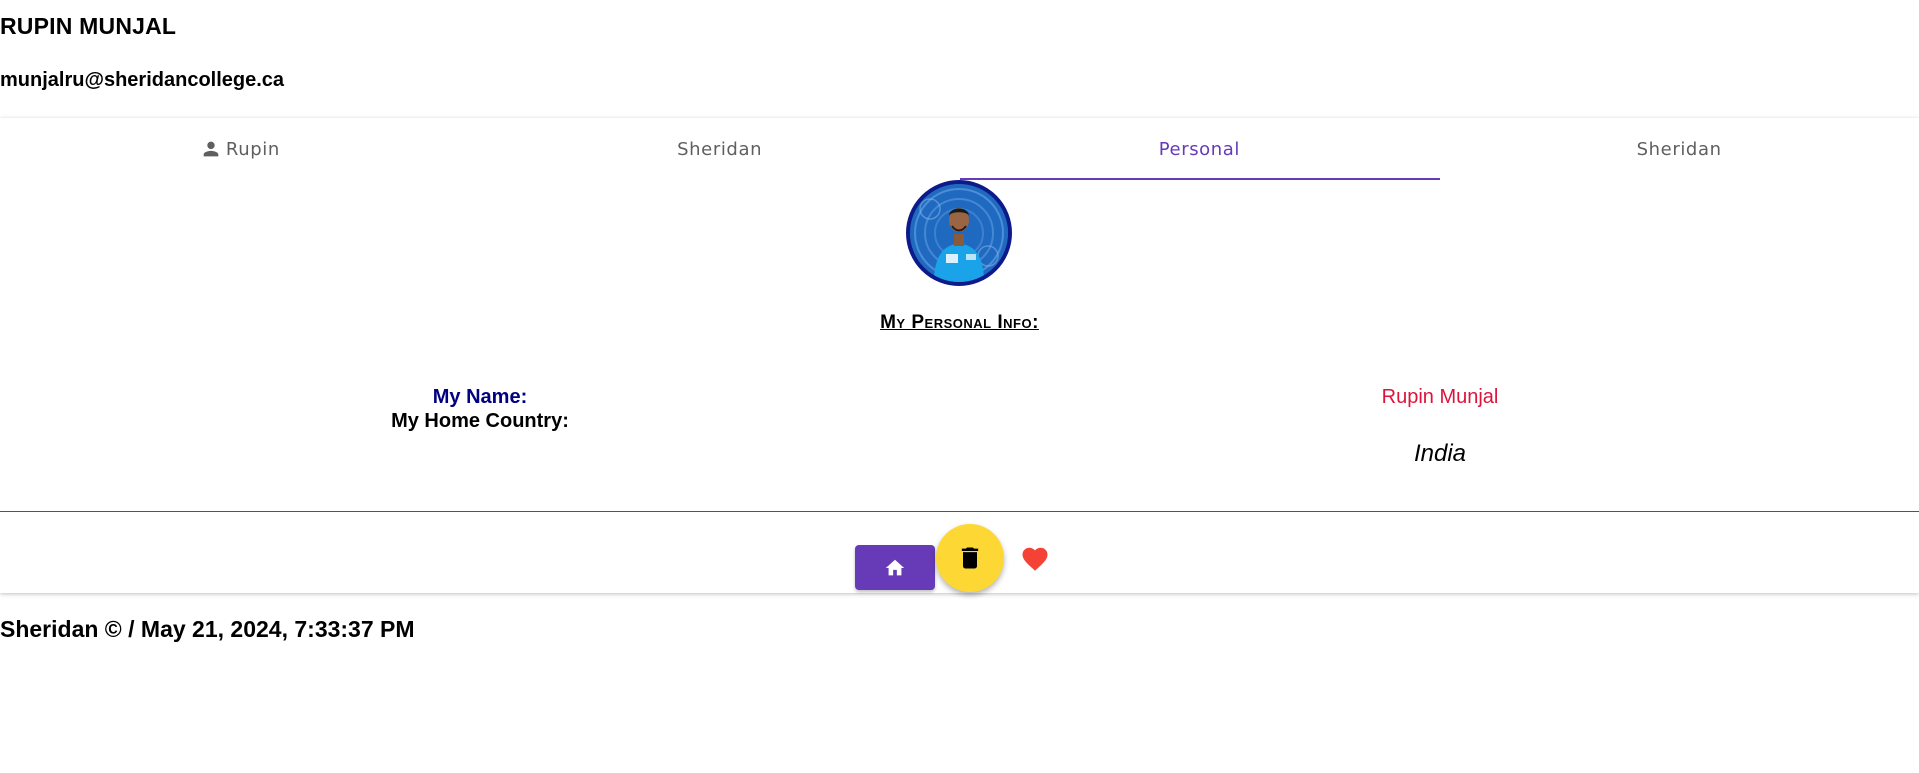  What do you see at coordinates (1035, 559) in the screenshot?
I see `heart-icon` at bounding box center [1035, 559].